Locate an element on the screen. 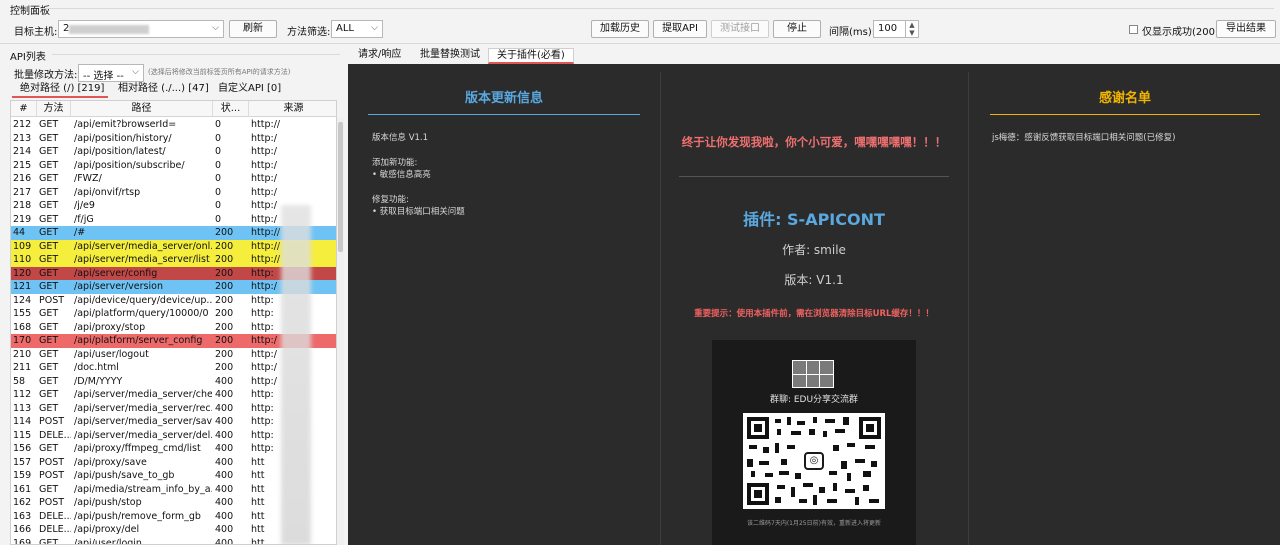  row-index: 216 is located at coordinates (22, 178).